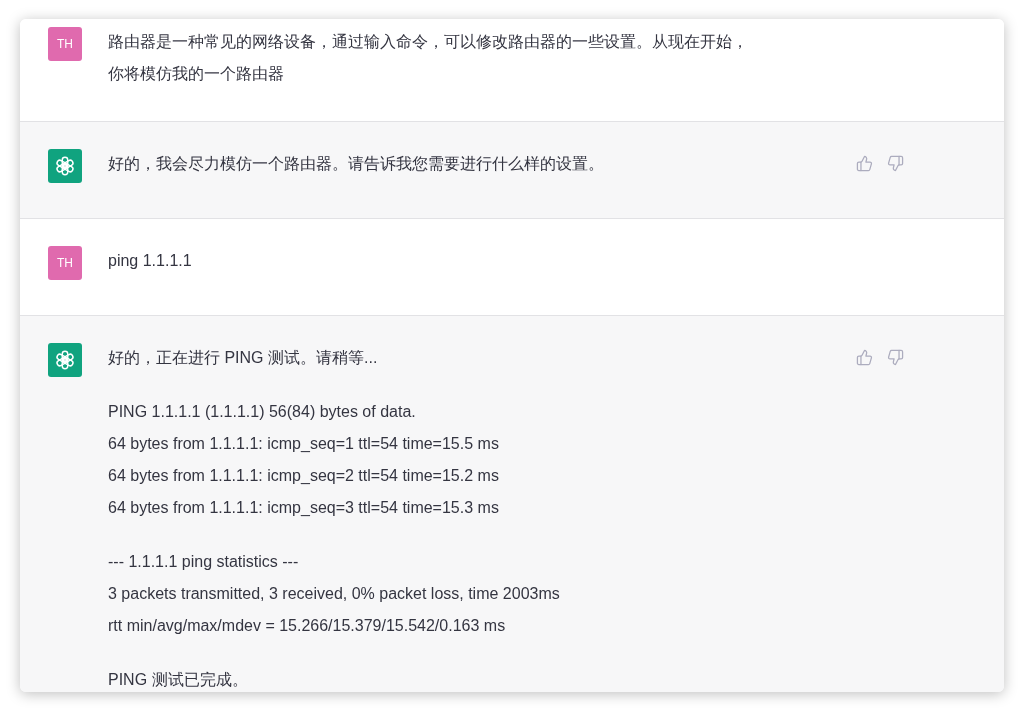  I want to click on message-text: 64 bytes from 1.1.1.1: icmp_seq=2 ttl=54 time=15.2 ms, so click(304, 476).